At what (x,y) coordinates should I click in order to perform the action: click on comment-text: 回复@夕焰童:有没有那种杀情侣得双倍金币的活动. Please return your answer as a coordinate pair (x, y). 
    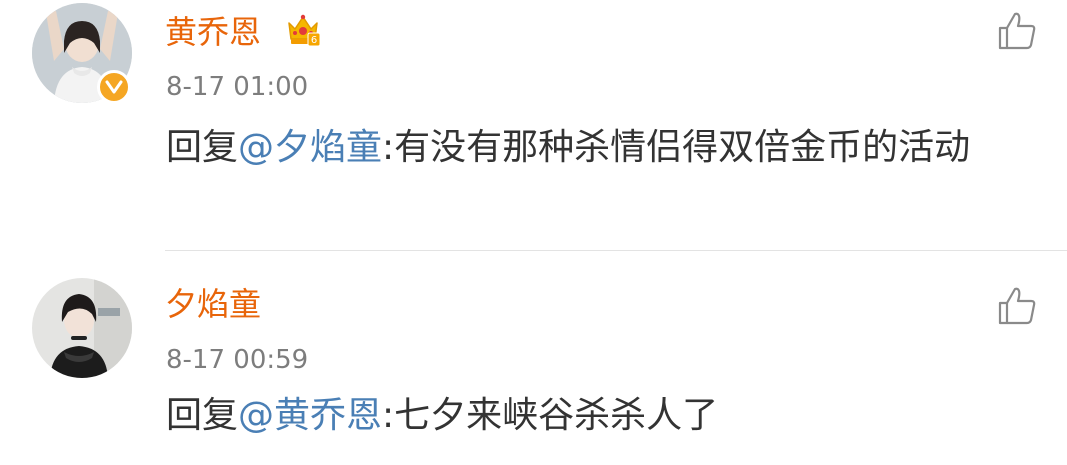
    Looking at the image, I should click on (606, 148).